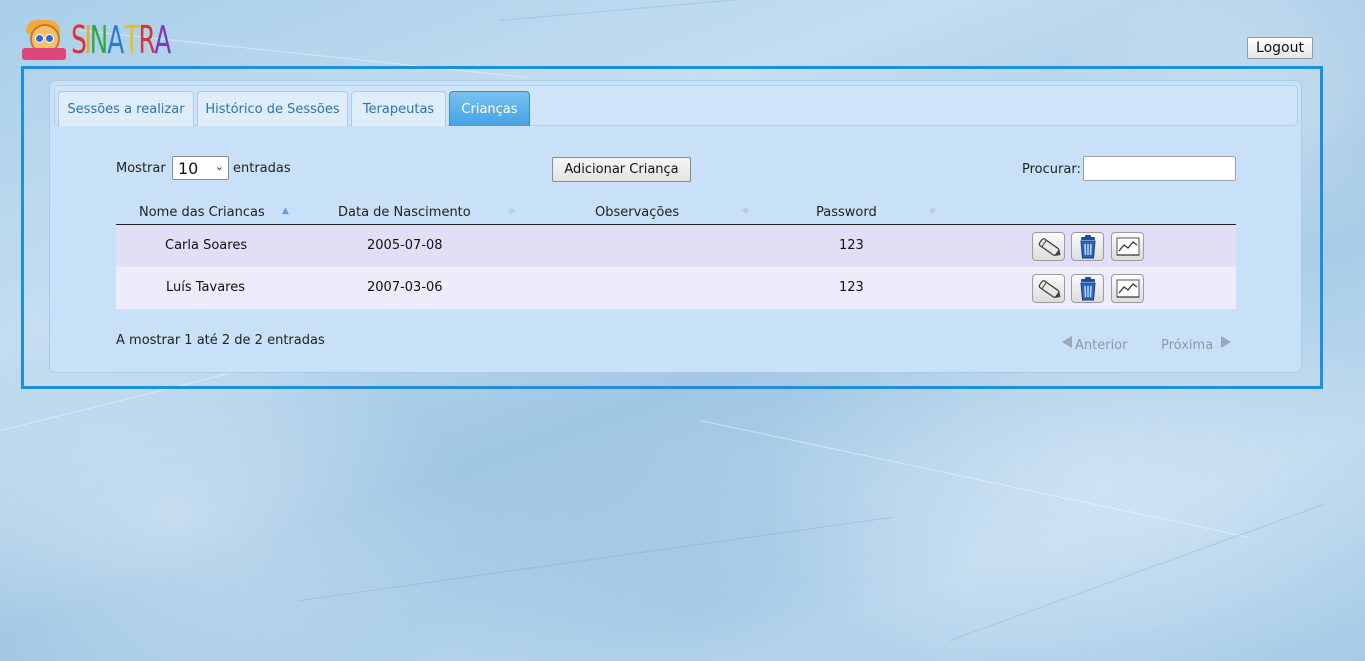 This screenshot has height=661, width=1365. Describe the element at coordinates (206, 287) in the screenshot. I see `cell-name: Luís Tavares` at that location.